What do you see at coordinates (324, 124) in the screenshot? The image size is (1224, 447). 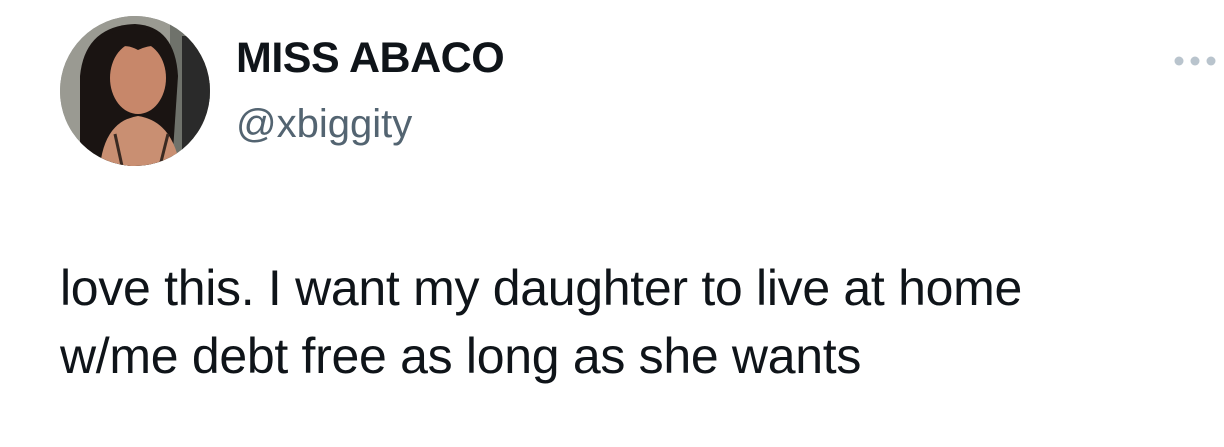 I see `author-handle: @xbiggity` at bounding box center [324, 124].